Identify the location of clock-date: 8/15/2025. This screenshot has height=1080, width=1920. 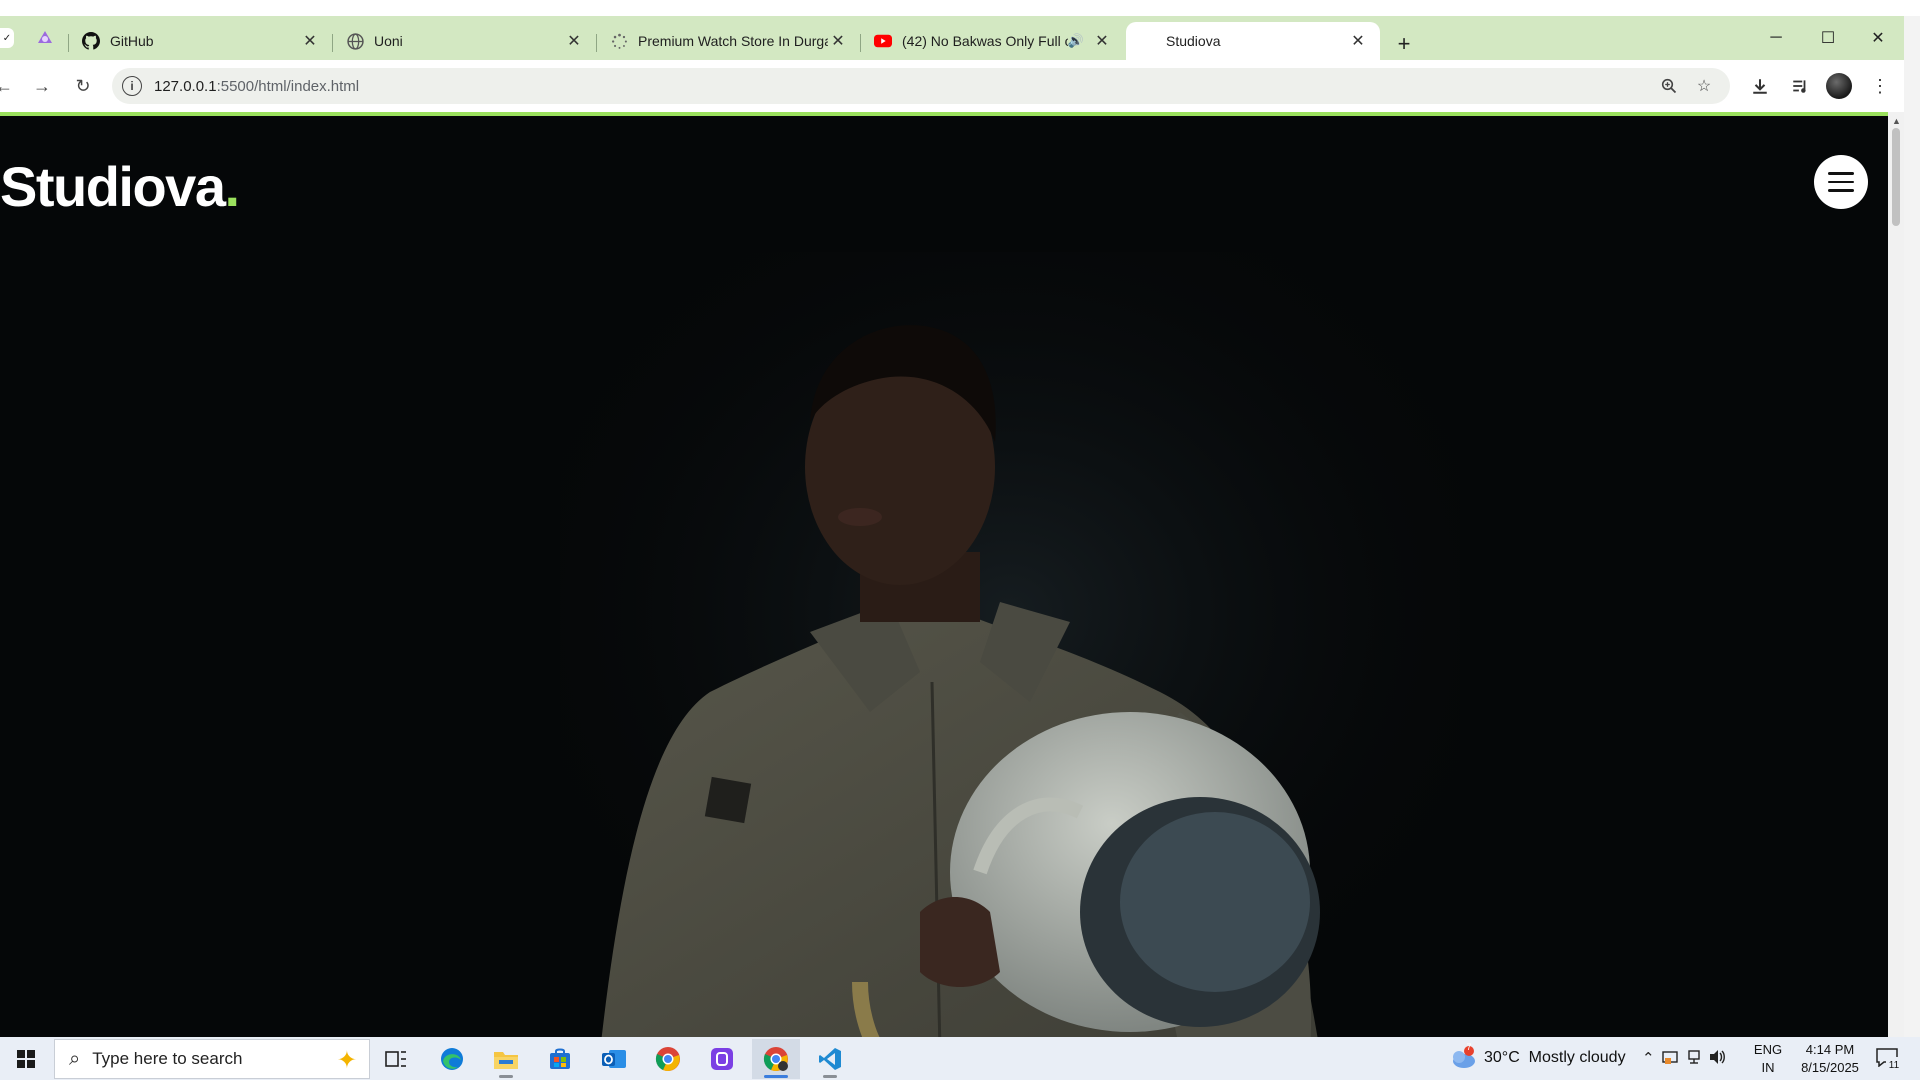
(1830, 1067).